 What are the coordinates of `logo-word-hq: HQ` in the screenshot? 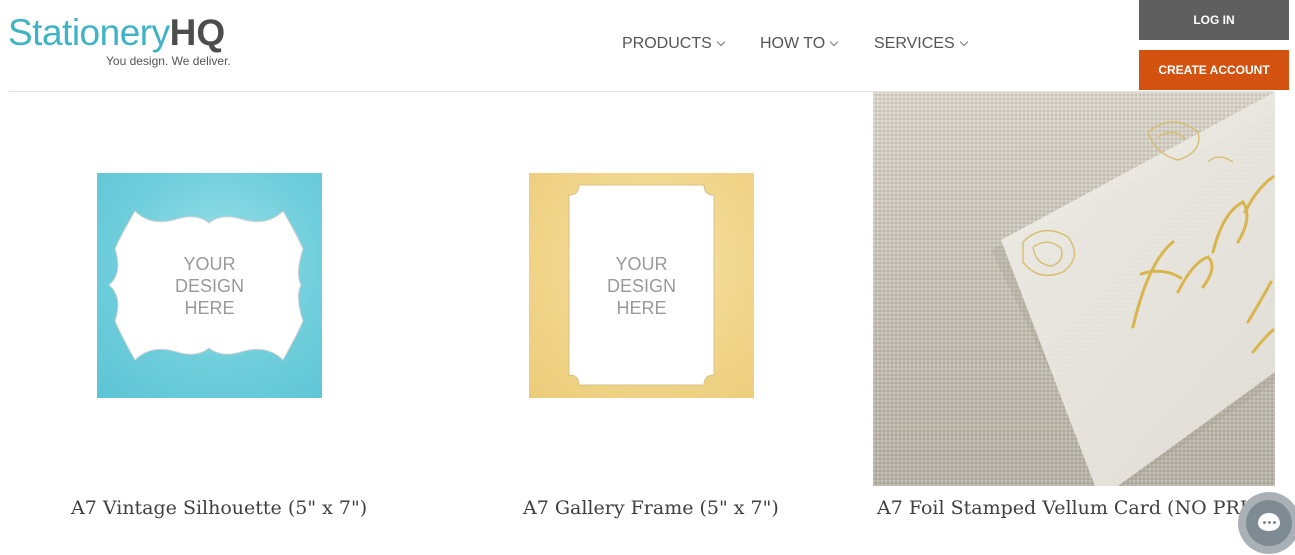 It's located at (197, 32).